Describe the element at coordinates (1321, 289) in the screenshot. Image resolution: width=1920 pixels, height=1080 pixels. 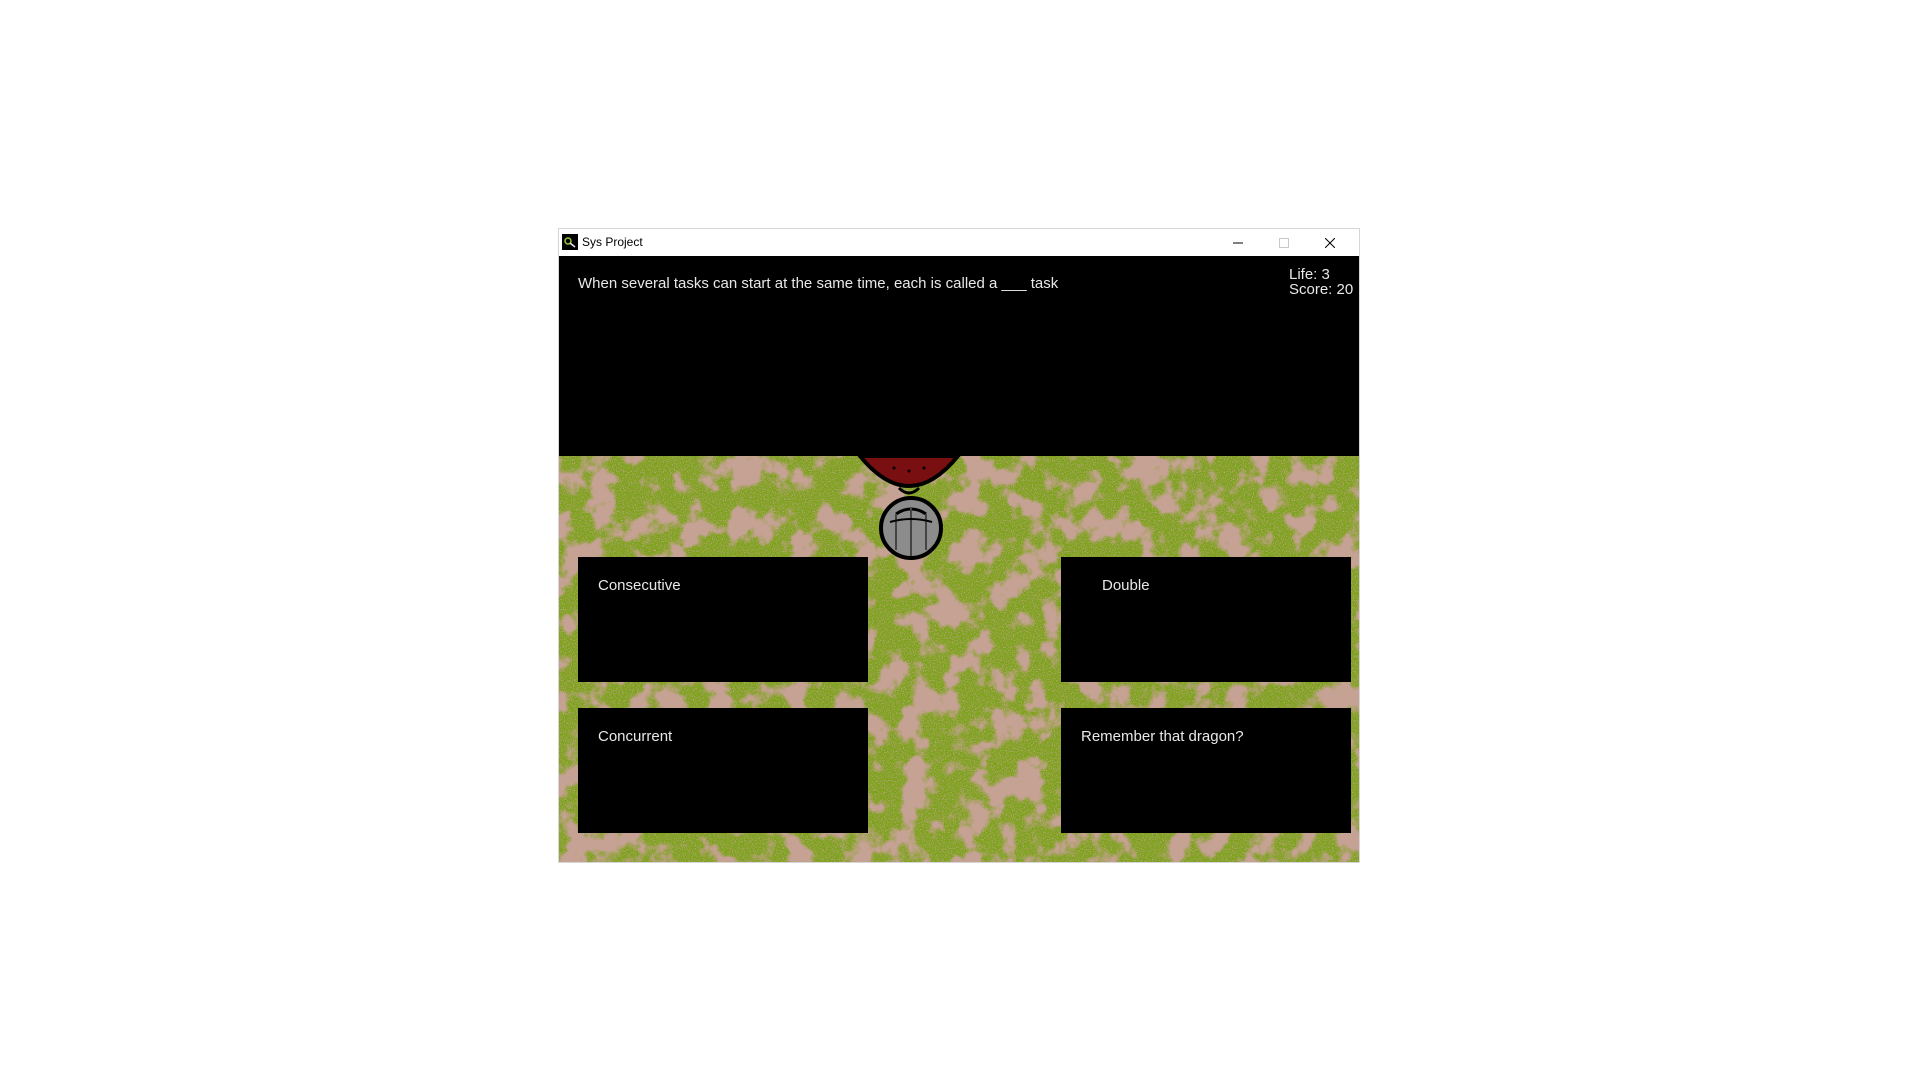
I see `score-counter: Score: 20` at that location.